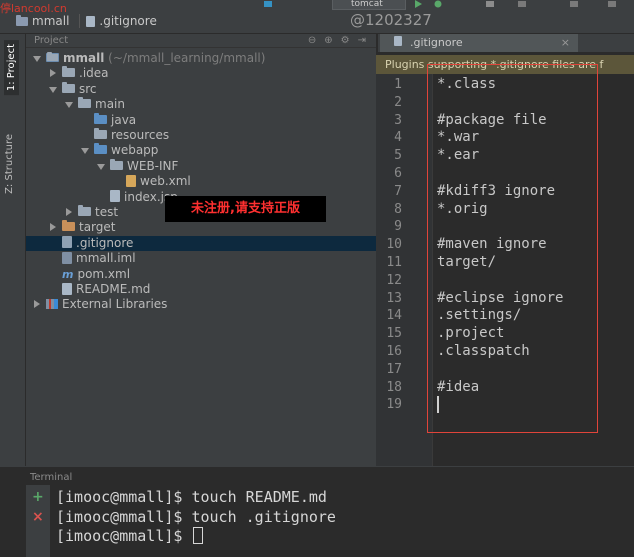 This screenshot has width=634, height=557. I want to click on debug-icon, so click(438, 4).